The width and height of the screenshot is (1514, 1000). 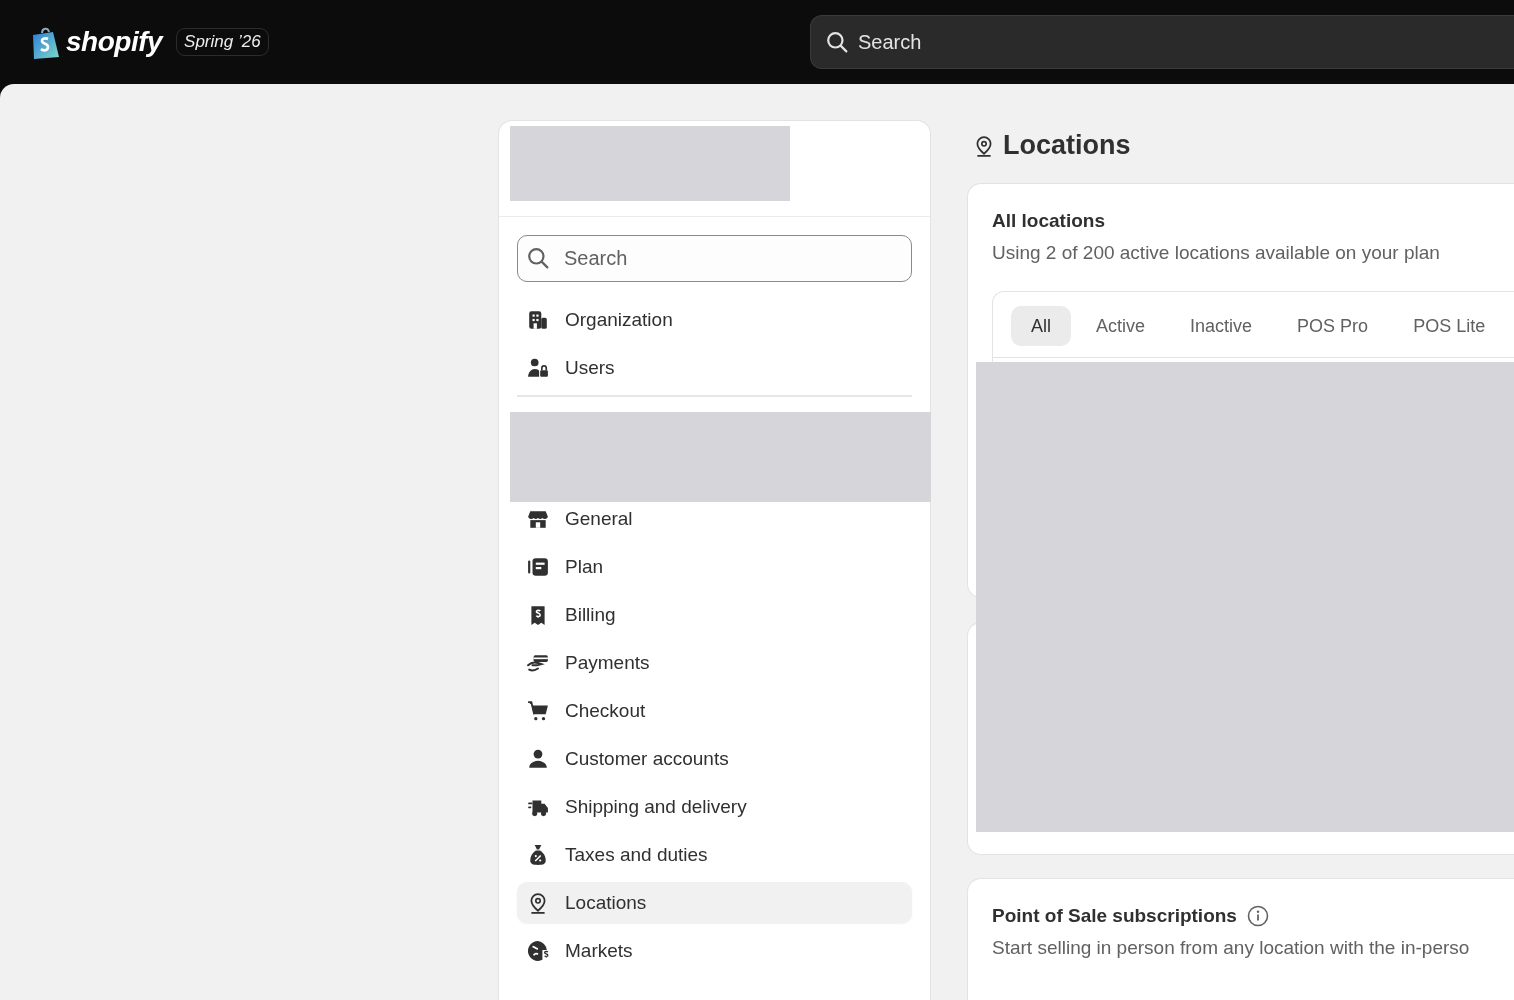 What do you see at coordinates (538, 319) in the screenshot?
I see `building-icon` at bounding box center [538, 319].